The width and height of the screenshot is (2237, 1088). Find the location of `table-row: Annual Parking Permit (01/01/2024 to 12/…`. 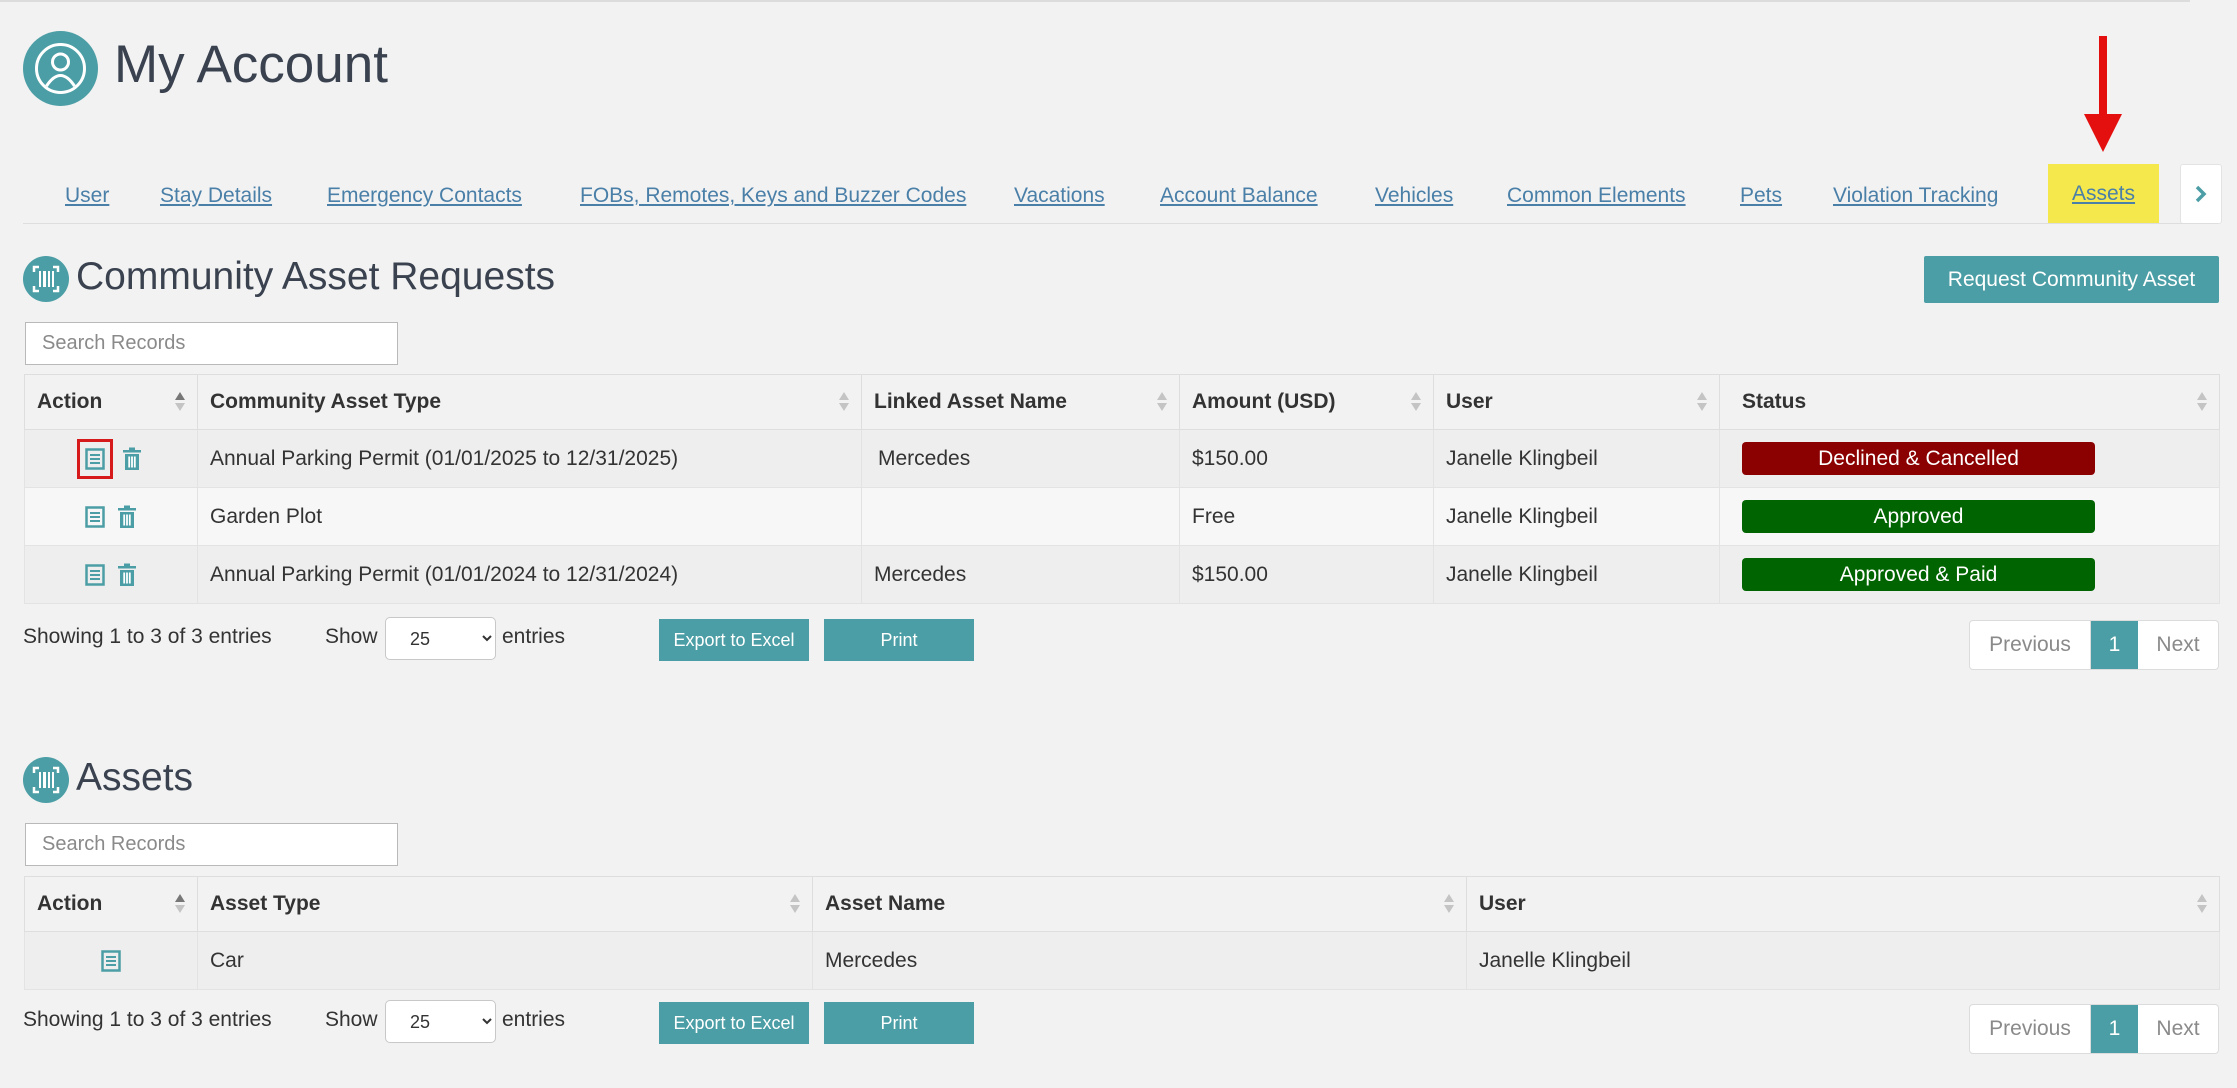

table-row: Annual Parking Permit (01/01/2024 to 12/… is located at coordinates (1122, 574).